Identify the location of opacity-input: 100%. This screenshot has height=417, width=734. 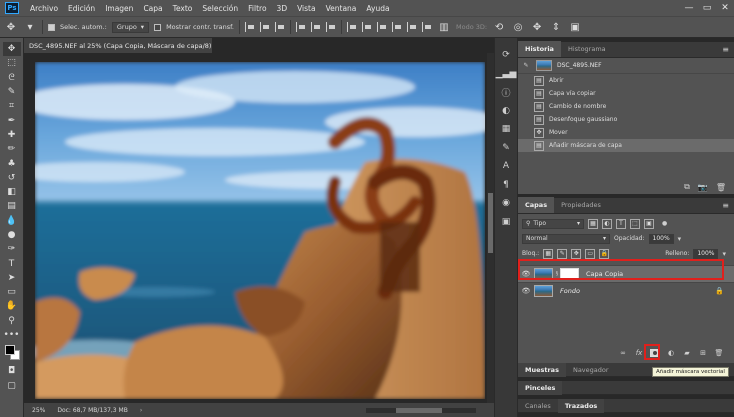
(661, 238).